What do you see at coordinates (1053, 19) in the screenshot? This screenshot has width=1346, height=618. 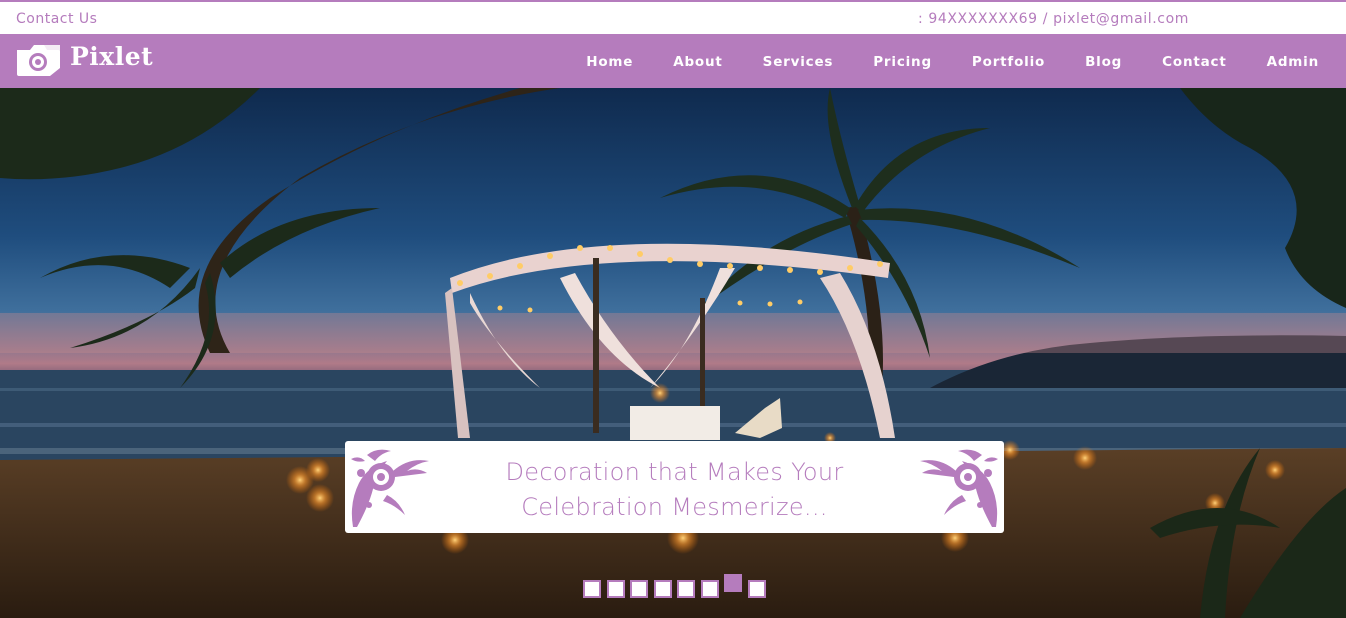 I see `contact-info-text: : 94XXXXXXX69 / pixlet@gmail.com` at bounding box center [1053, 19].